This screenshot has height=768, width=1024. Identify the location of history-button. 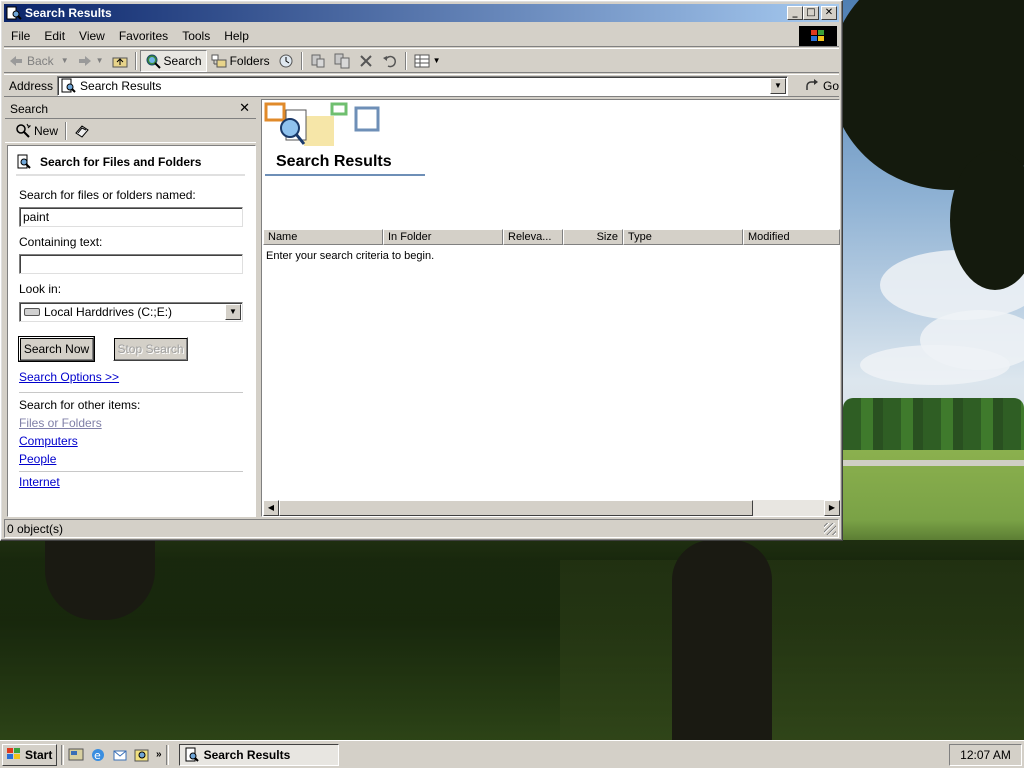
(286, 61).